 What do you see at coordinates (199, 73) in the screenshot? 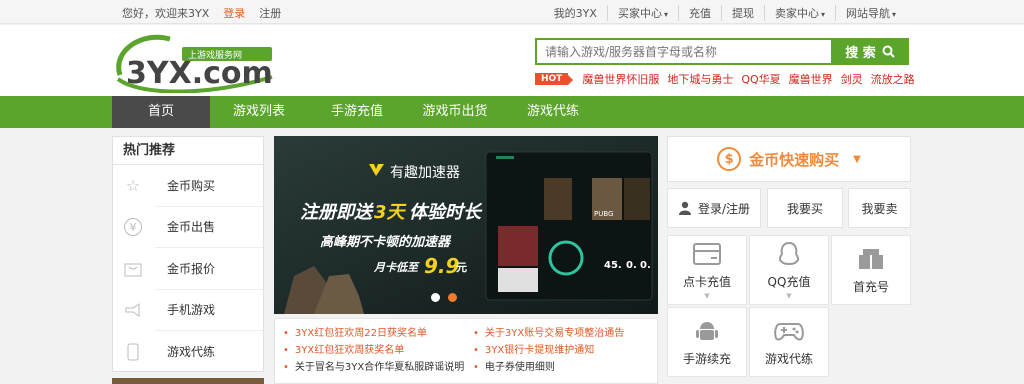
I see `logo-text: 3YX.com` at bounding box center [199, 73].